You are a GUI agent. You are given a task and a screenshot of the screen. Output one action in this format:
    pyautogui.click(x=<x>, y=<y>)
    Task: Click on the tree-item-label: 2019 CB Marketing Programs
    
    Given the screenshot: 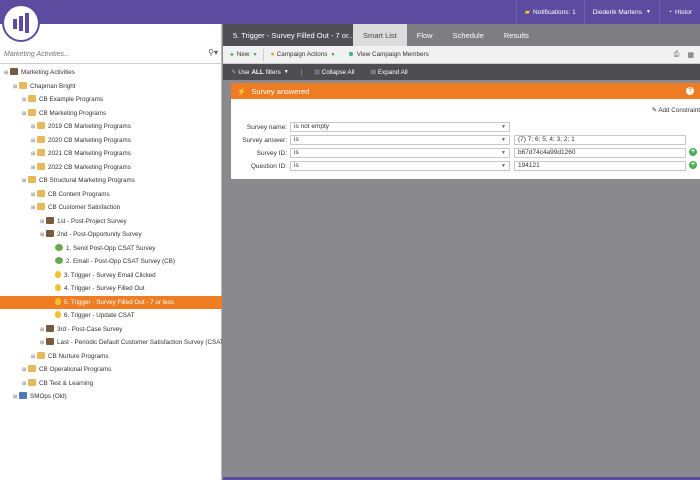 What is the action you would take?
    pyautogui.click(x=89, y=126)
    